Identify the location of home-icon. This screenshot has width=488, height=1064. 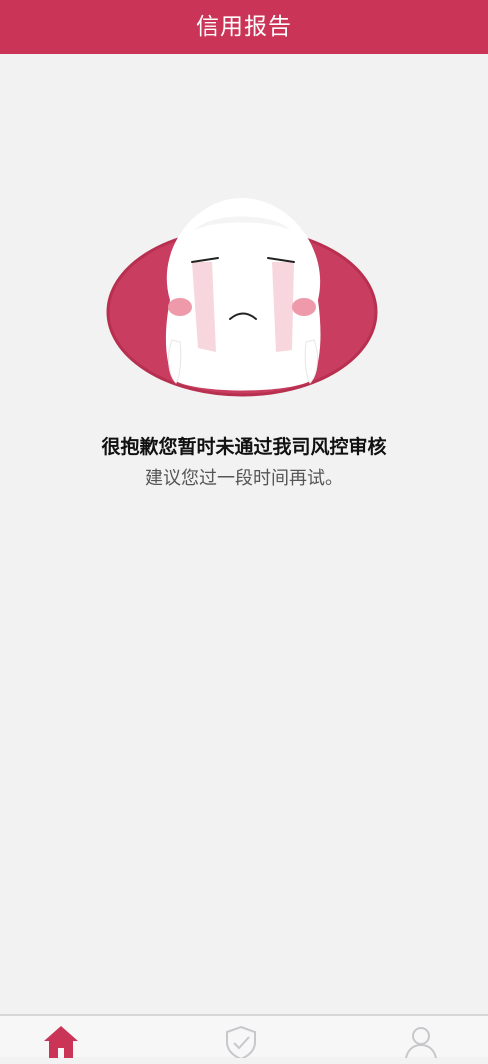
(61, 1042).